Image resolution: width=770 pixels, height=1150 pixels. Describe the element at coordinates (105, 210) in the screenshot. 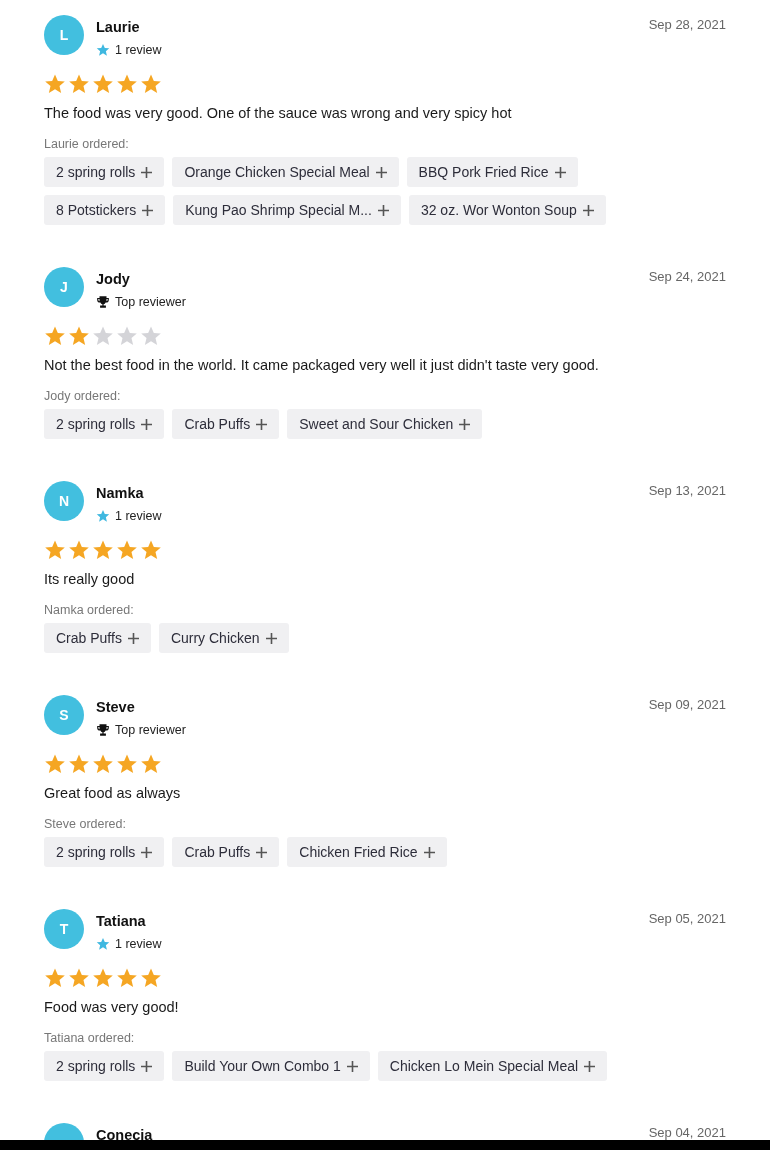

I see `ordered-item-chip: 8 Potstickers` at that location.